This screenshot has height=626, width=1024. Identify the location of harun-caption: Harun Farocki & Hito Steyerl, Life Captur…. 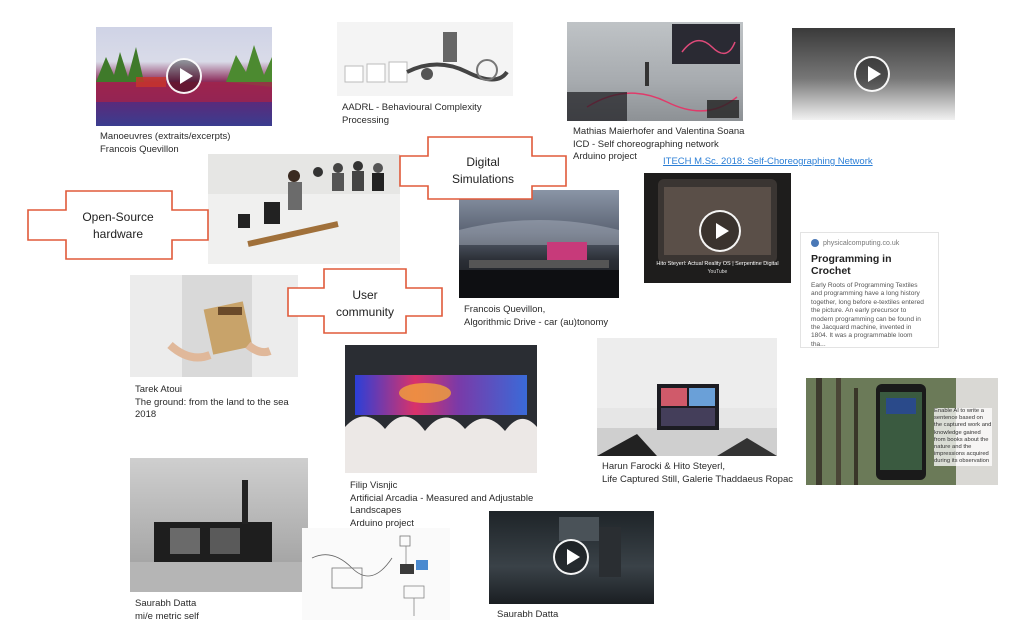
(697, 473).